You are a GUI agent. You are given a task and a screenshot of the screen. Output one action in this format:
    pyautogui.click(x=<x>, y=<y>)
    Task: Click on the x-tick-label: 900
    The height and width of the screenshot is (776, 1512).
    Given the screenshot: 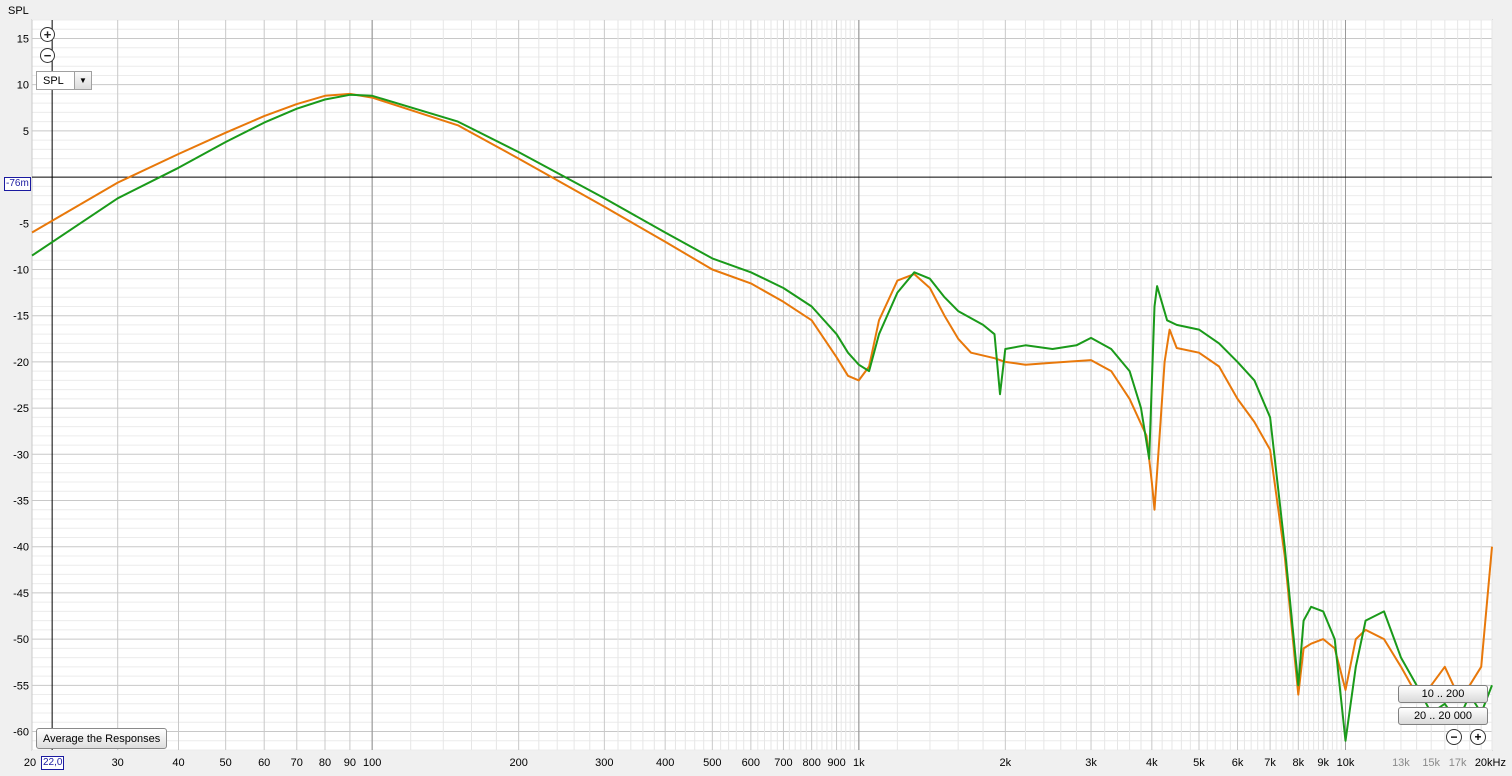 What is the action you would take?
    pyautogui.click(x=836, y=763)
    